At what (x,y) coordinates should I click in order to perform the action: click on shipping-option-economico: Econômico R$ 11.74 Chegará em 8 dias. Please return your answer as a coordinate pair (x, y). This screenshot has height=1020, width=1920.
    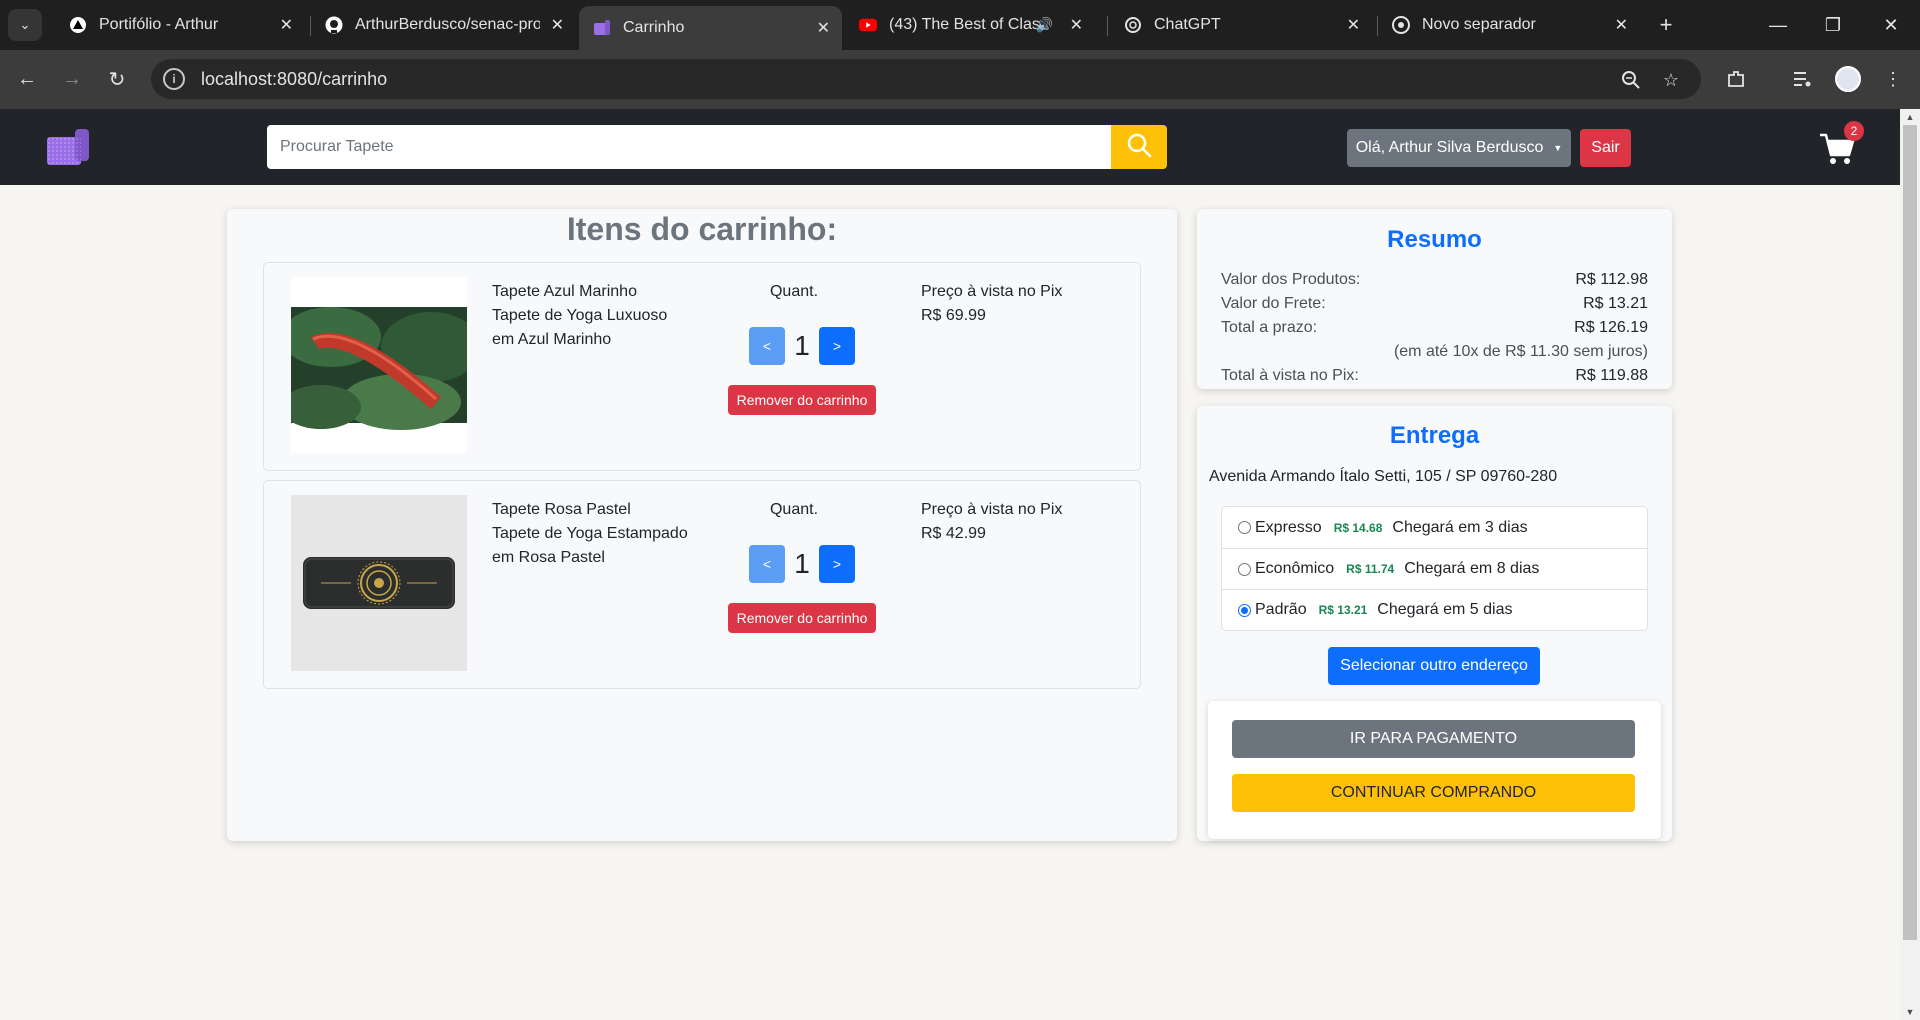
    Looking at the image, I should click on (1434, 568).